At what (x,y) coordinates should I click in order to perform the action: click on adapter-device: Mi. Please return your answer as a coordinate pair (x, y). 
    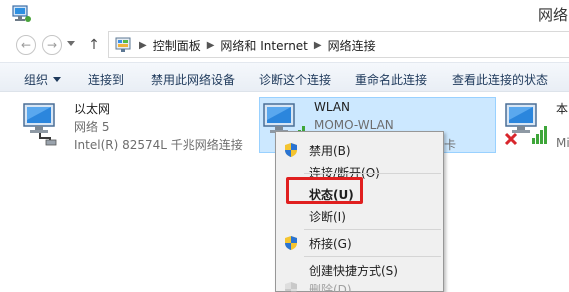
    Looking at the image, I should click on (562, 143).